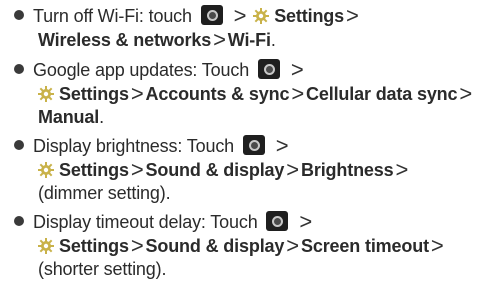  What do you see at coordinates (125, 40) in the screenshot?
I see `path-step: Wireless & networks` at bounding box center [125, 40].